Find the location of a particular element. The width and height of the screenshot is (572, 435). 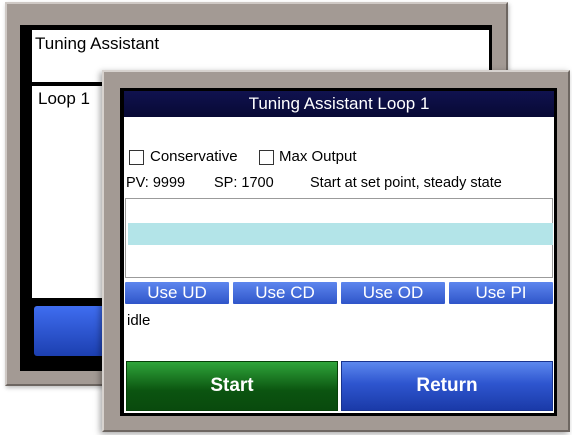

use-ud-label: Use UD is located at coordinates (177, 292).